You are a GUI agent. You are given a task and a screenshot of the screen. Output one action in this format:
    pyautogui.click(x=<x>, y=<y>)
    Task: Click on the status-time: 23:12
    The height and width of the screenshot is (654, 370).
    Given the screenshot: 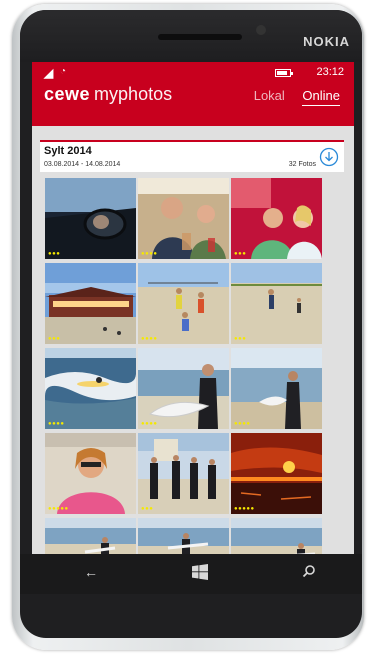 What is the action you would take?
    pyautogui.click(x=330, y=72)
    